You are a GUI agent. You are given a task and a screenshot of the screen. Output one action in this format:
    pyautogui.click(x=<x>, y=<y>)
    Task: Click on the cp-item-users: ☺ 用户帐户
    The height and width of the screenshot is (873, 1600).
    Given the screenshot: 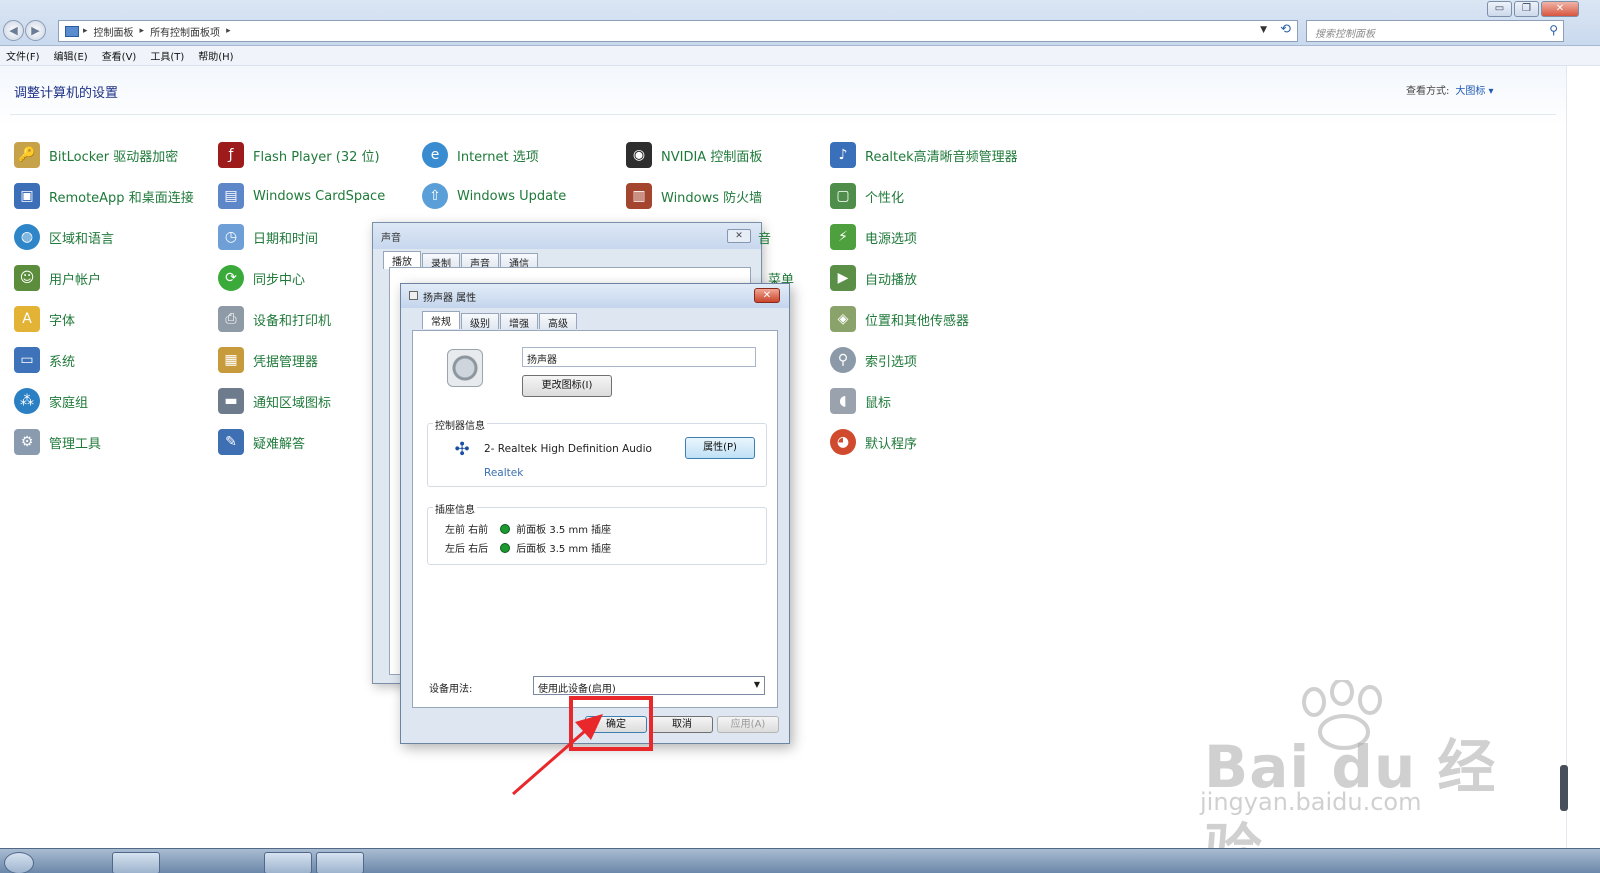 What is the action you would take?
    pyautogui.click(x=57, y=278)
    